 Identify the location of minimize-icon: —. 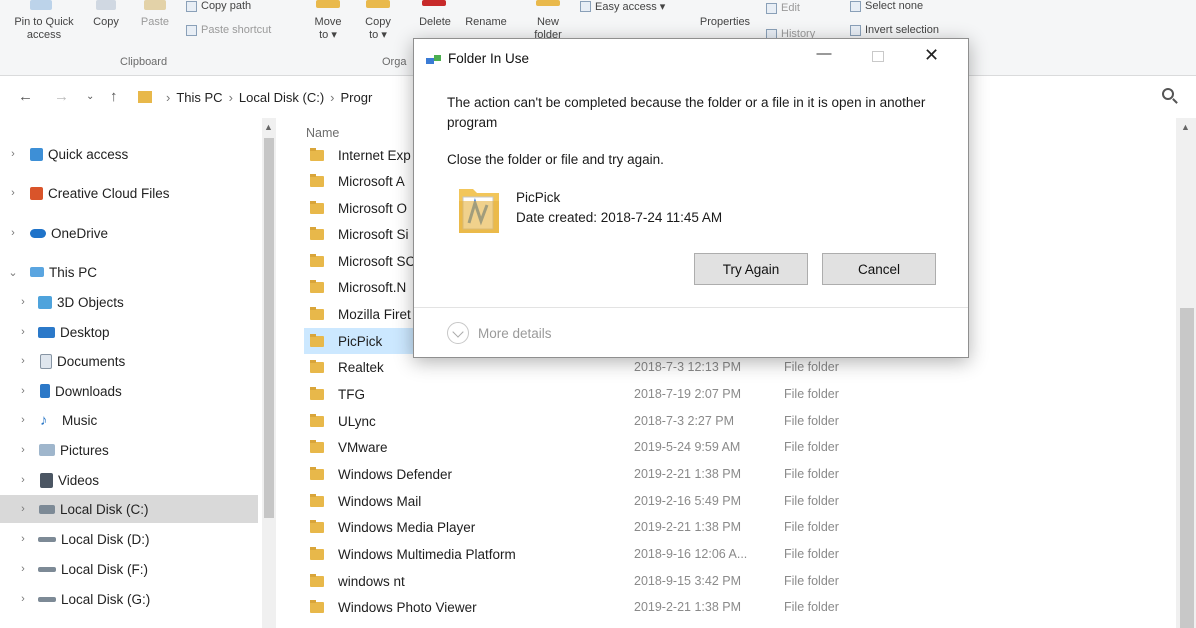
(824, 55).